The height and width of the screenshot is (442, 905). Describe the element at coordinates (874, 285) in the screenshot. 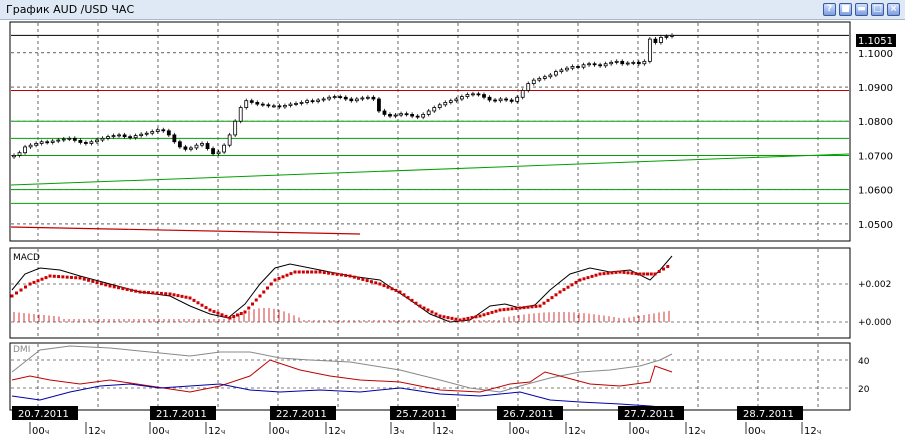

I see `macd-tick: +0.002` at that location.